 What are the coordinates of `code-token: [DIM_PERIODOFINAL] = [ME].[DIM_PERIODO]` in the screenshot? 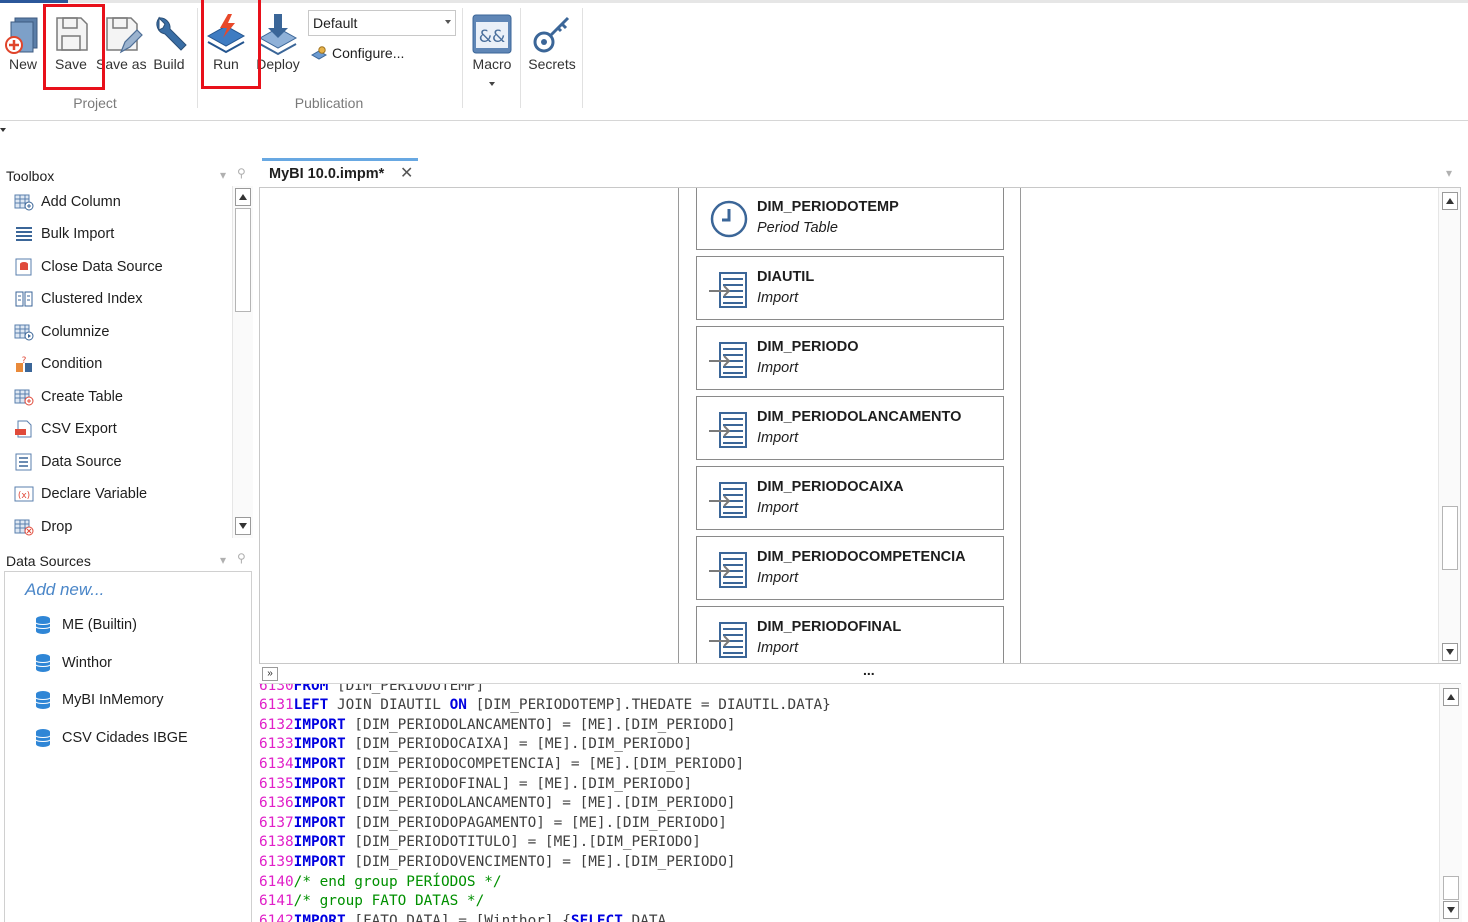 It's located at (519, 783).